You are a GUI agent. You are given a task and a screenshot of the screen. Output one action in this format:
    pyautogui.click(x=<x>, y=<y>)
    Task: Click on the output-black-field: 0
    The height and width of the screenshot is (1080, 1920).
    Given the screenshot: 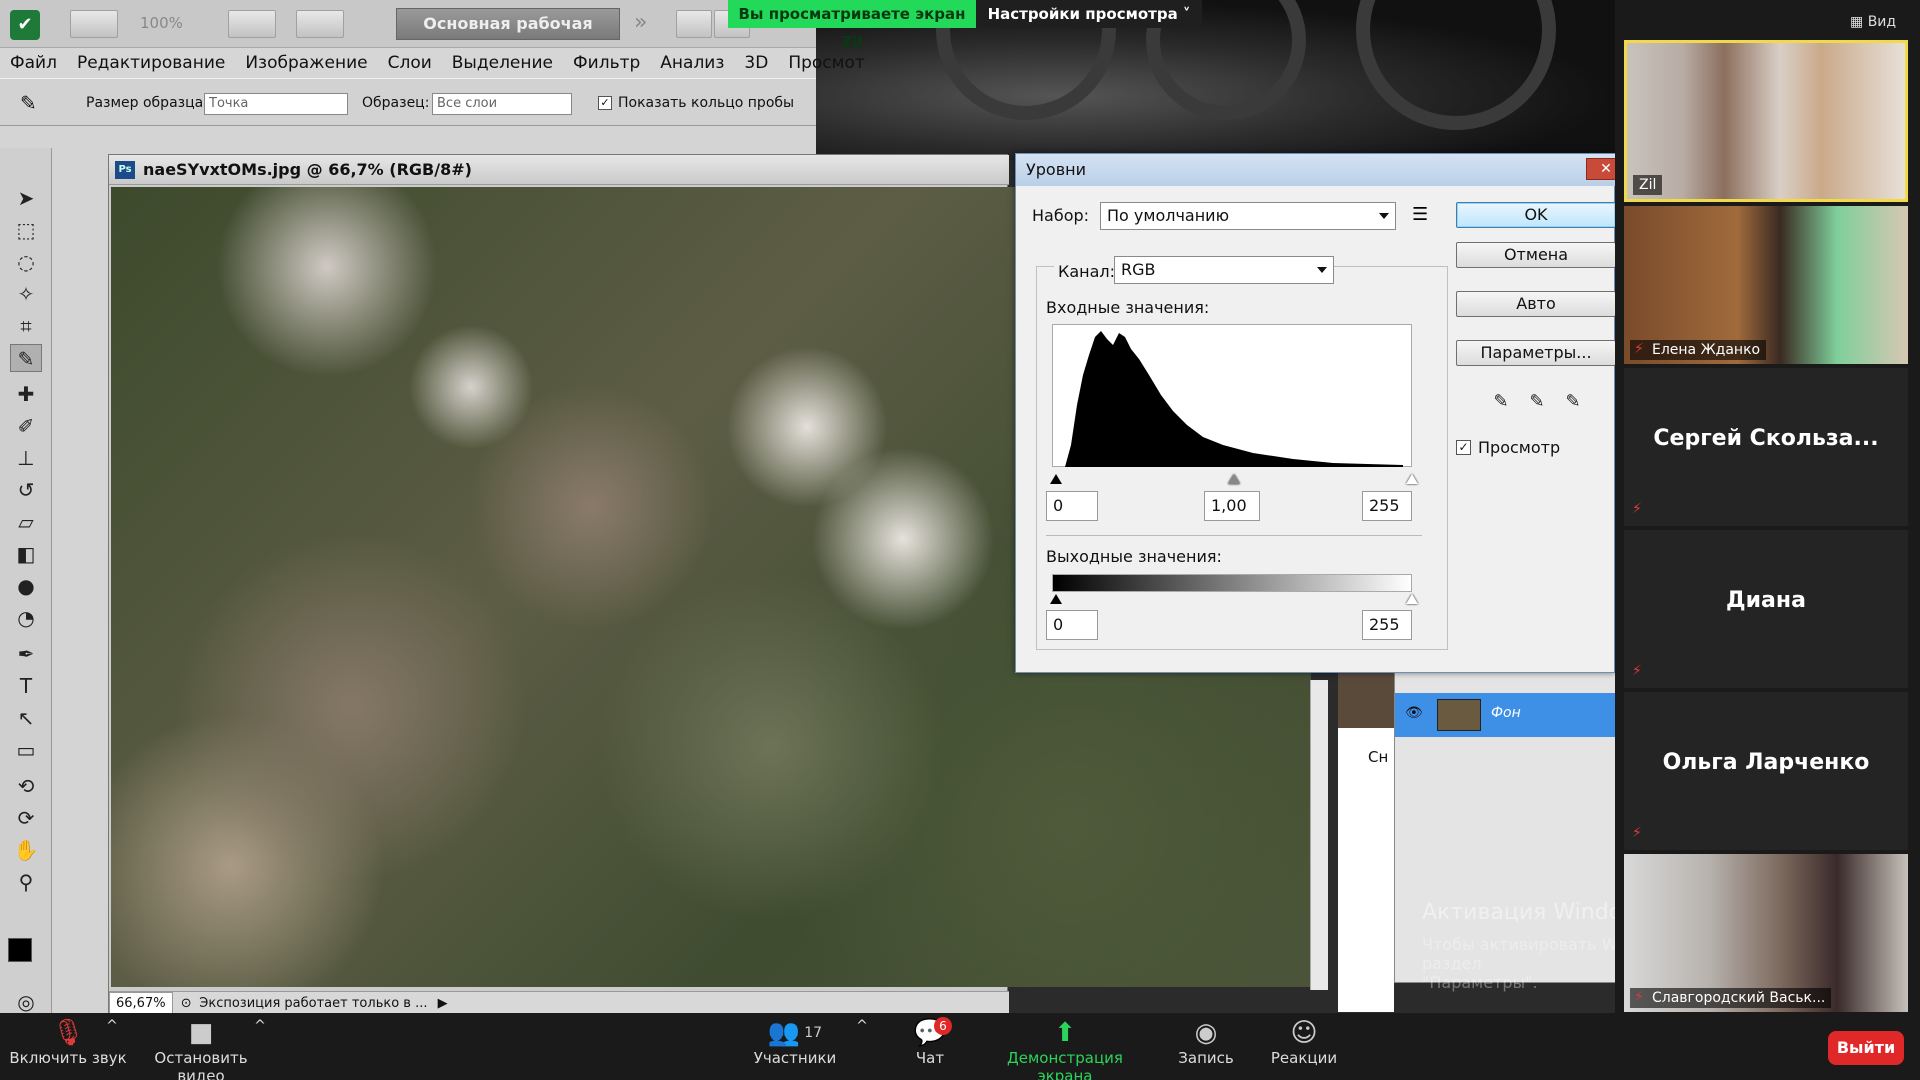 What is the action you would take?
    pyautogui.click(x=1072, y=625)
    